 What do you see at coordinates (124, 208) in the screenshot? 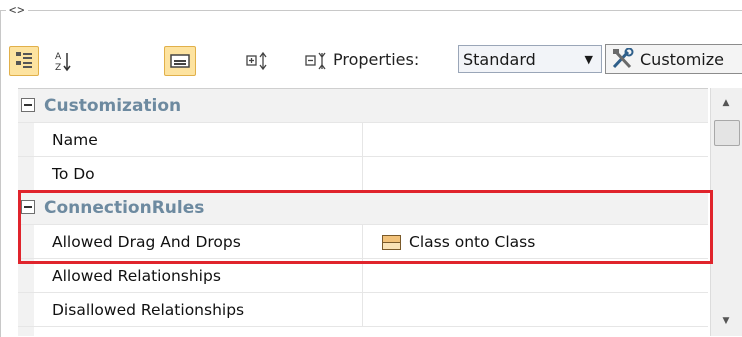
I see `group-title: ConnectionRules` at bounding box center [124, 208].